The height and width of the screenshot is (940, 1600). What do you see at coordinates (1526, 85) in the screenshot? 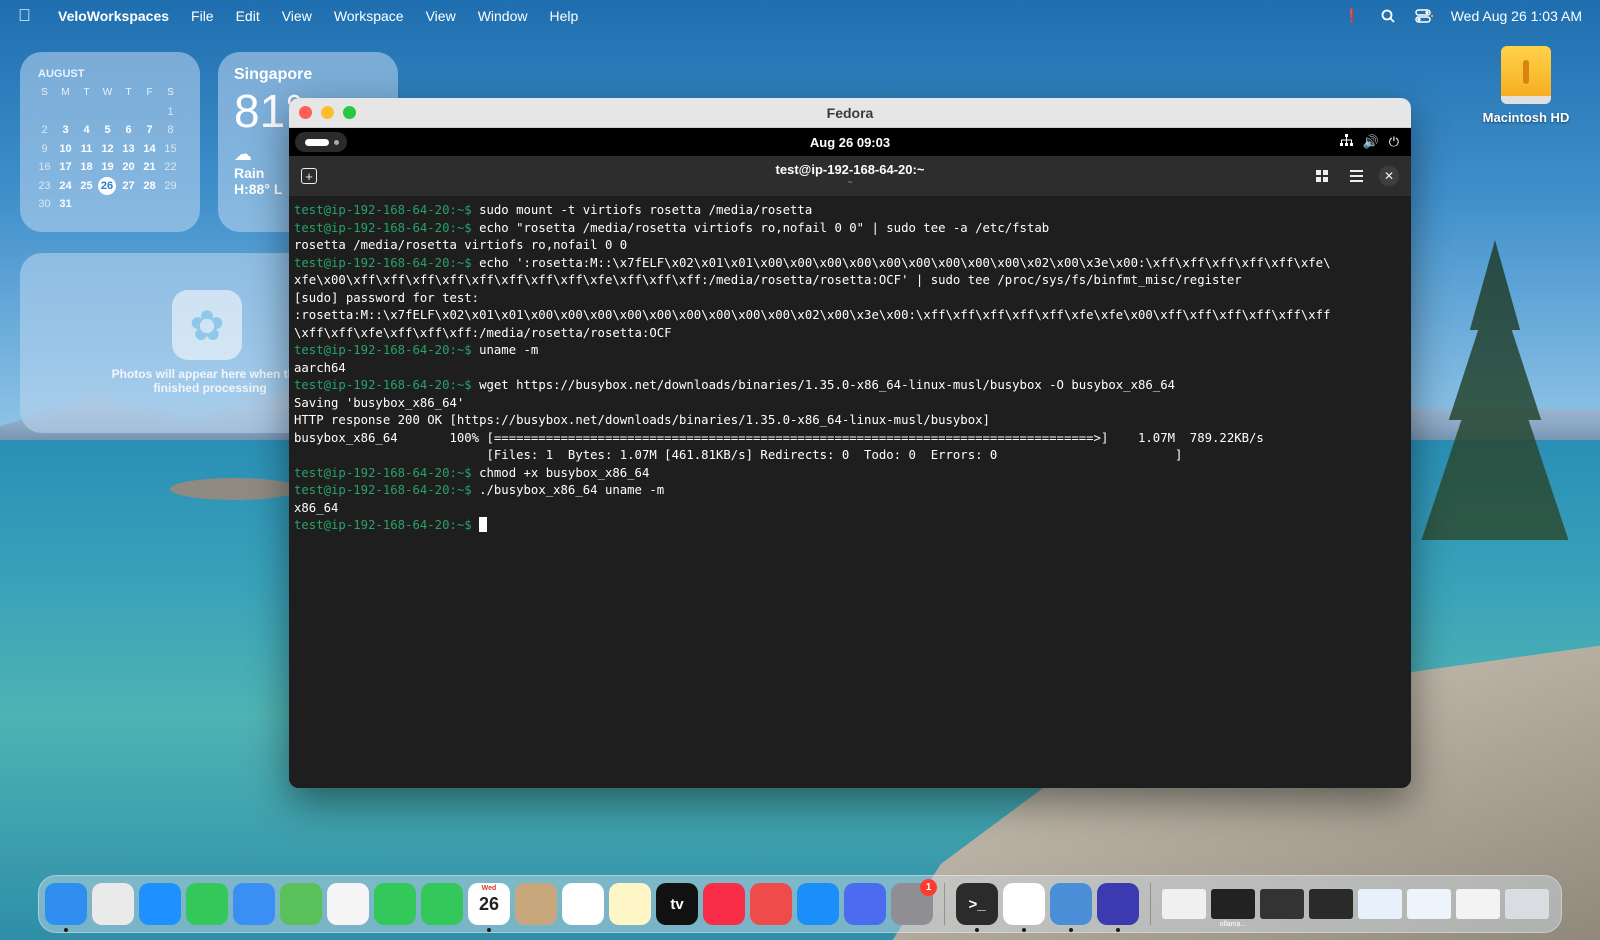
I see `macintosh-hd-desktop-icon: Macintosh HD` at bounding box center [1526, 85].